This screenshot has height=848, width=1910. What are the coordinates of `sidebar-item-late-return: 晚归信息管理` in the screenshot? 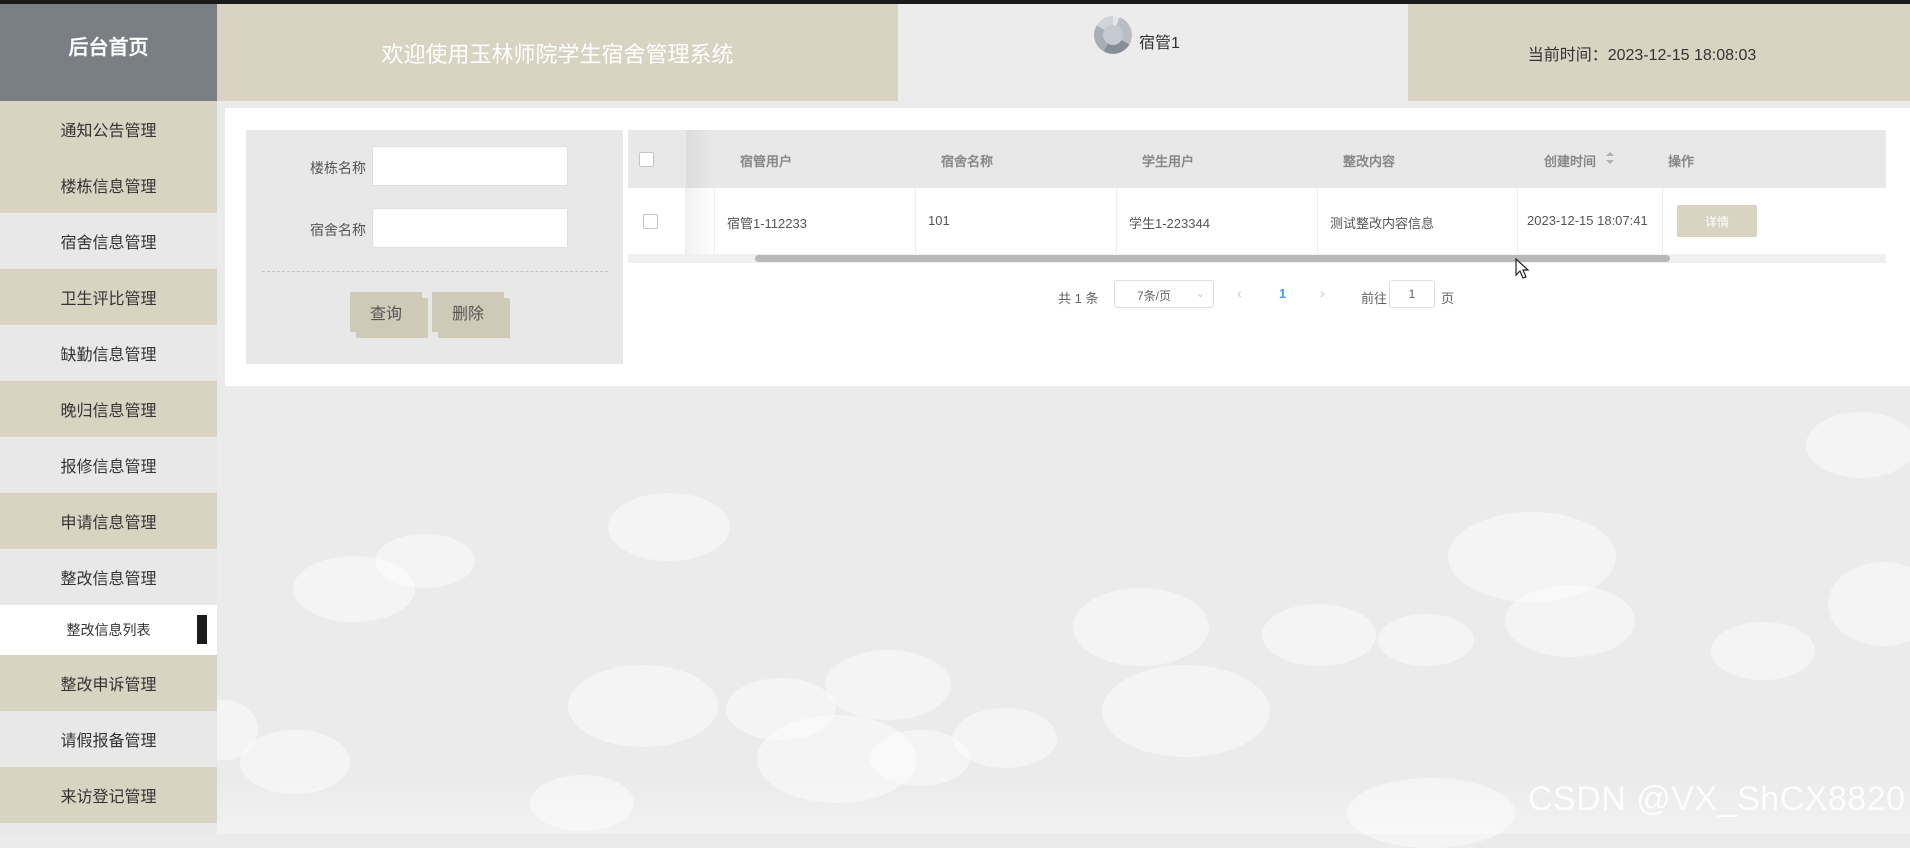 It's located at (108, 409).